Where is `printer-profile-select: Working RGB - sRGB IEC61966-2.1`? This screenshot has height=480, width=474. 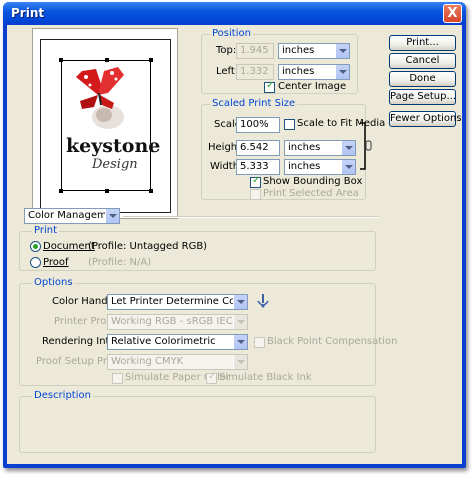
printer-profile-select: Working RGB - sRGB IEC61966-2.1 is located at coordinates (177, 322).